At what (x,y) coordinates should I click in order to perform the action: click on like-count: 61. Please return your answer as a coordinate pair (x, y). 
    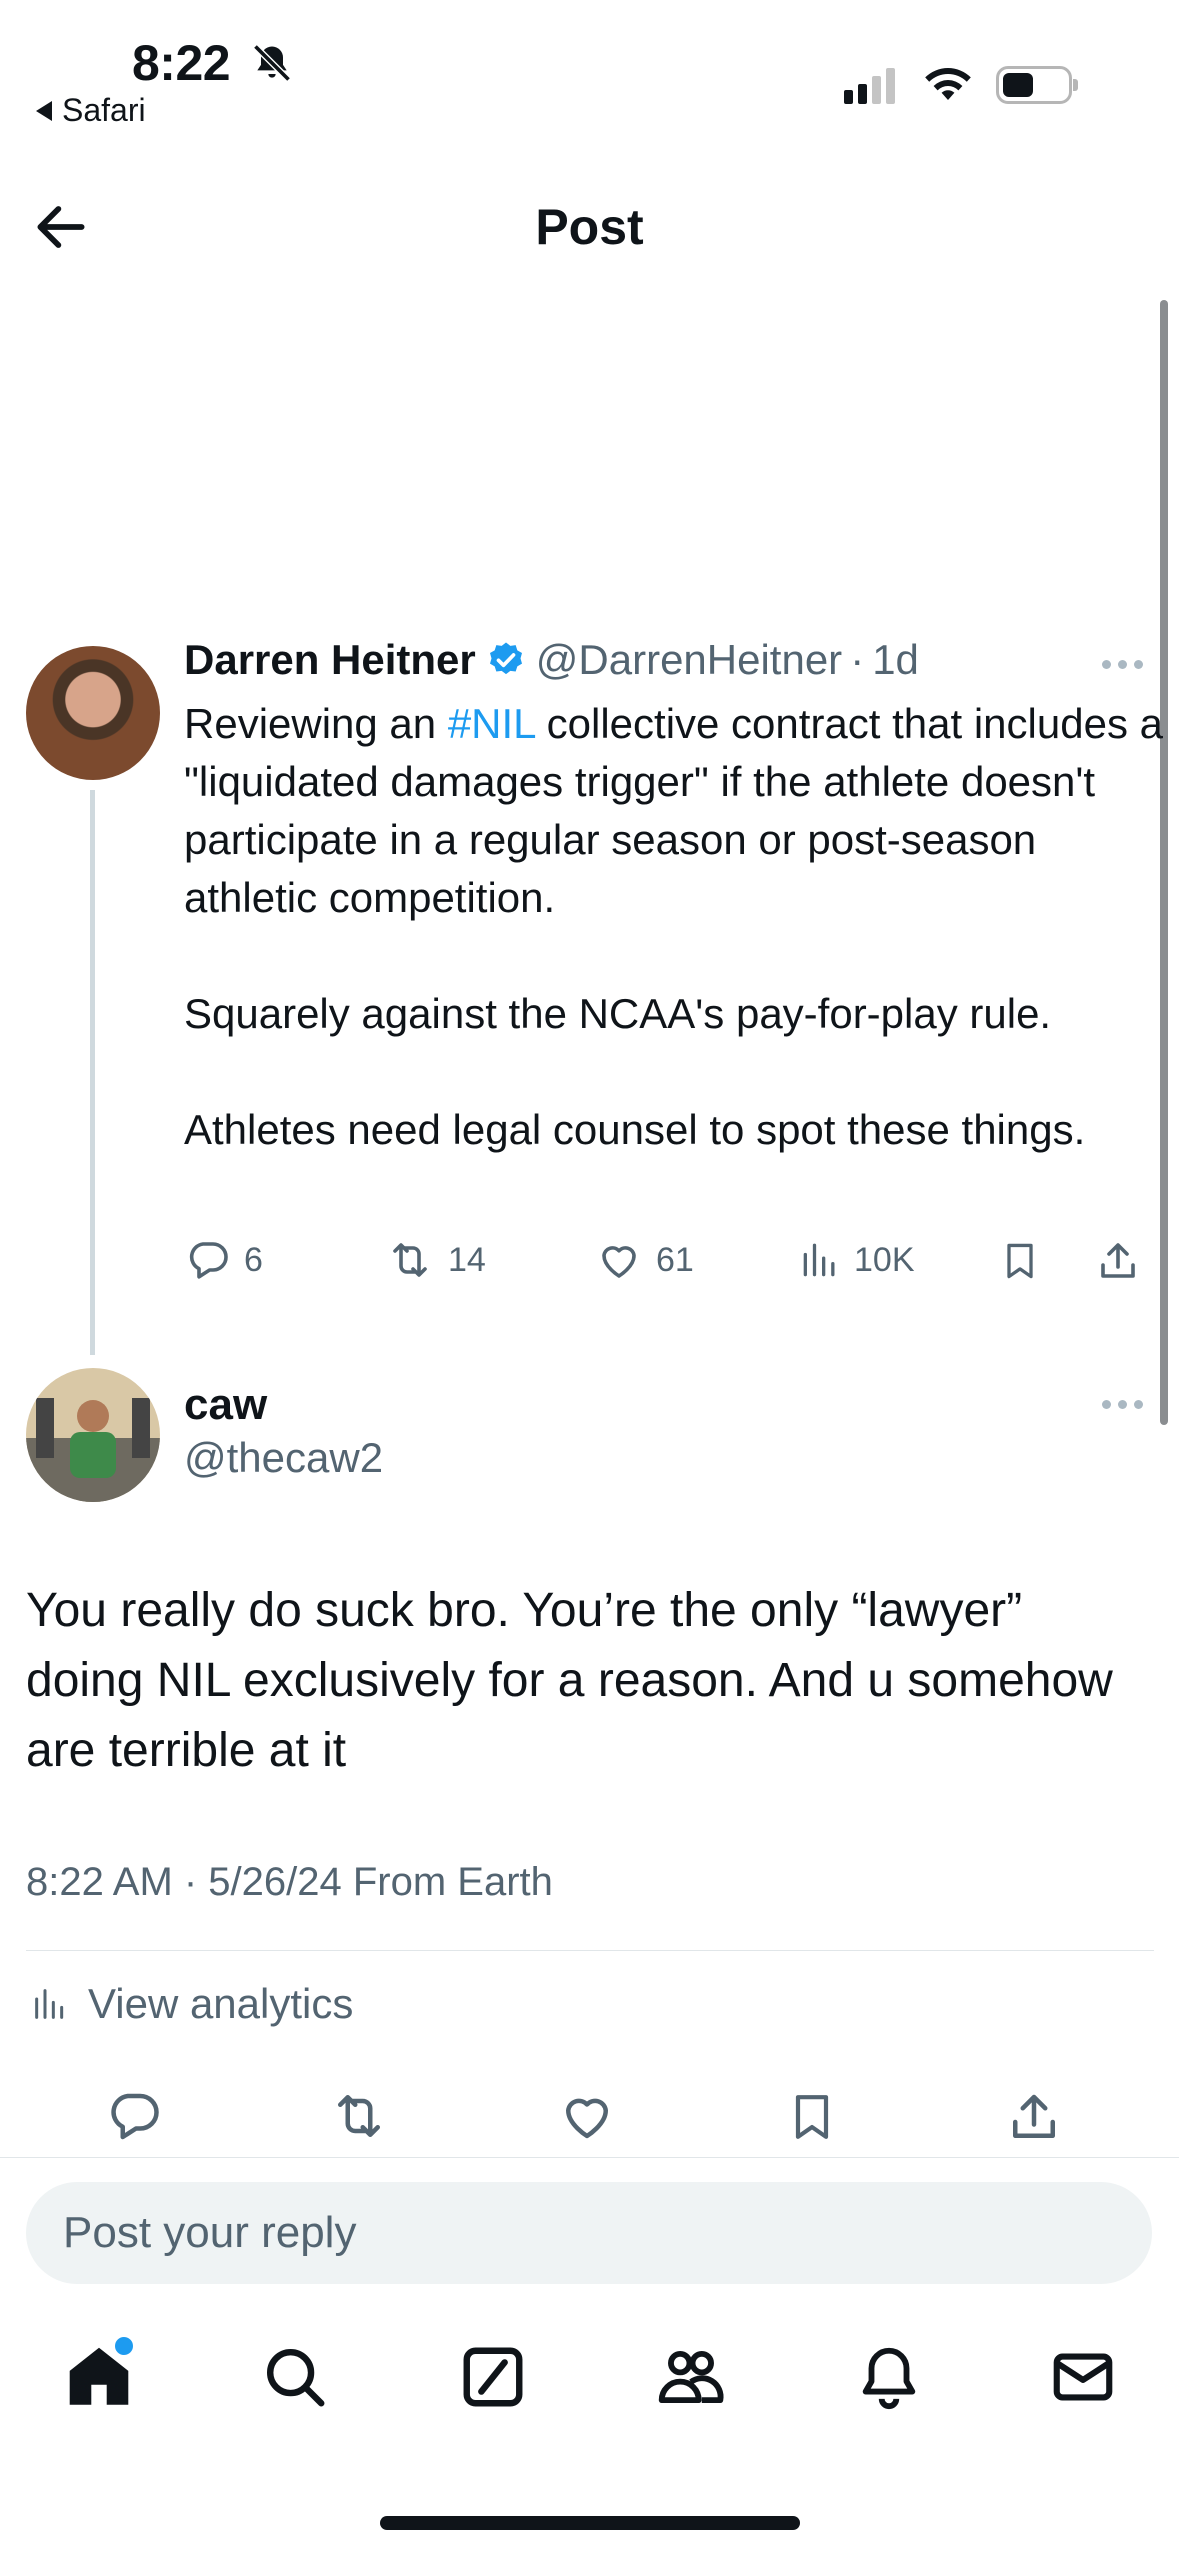
    Looking at the image, I should click on (675, 1259).